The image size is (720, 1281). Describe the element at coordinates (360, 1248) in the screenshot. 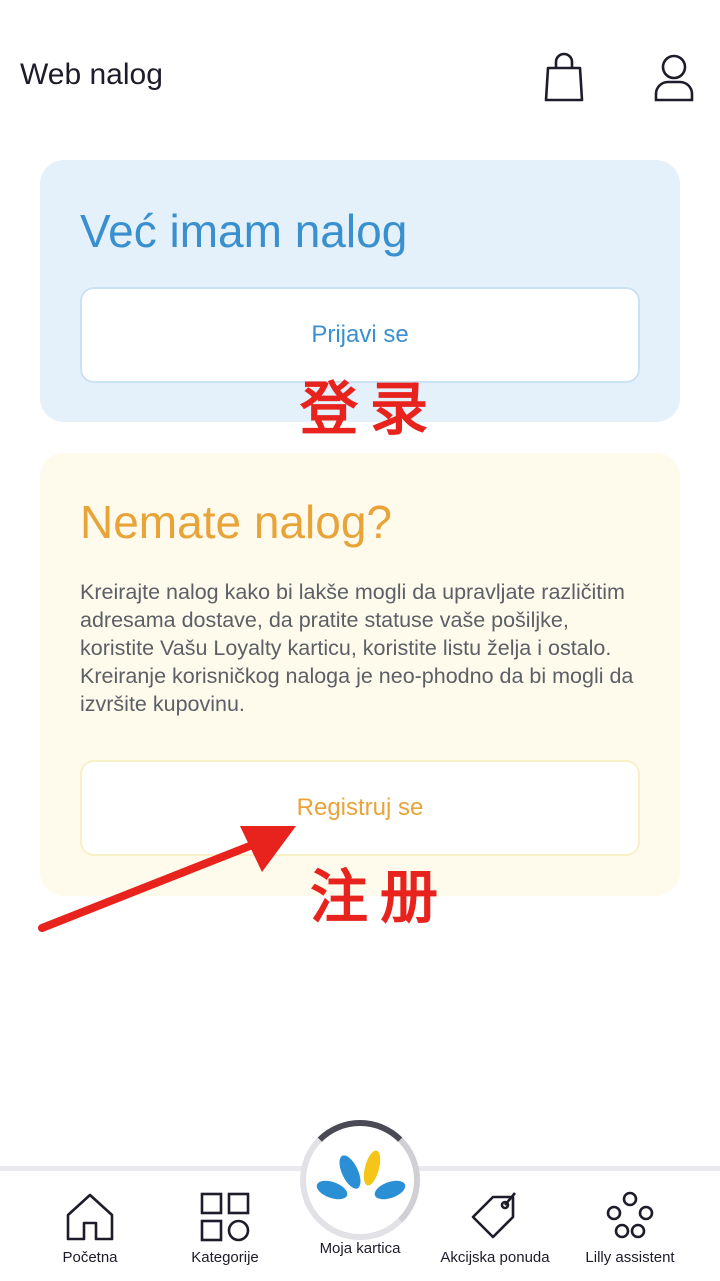

I see `nav-label-loyalty-card: Moja kartica` at that location.